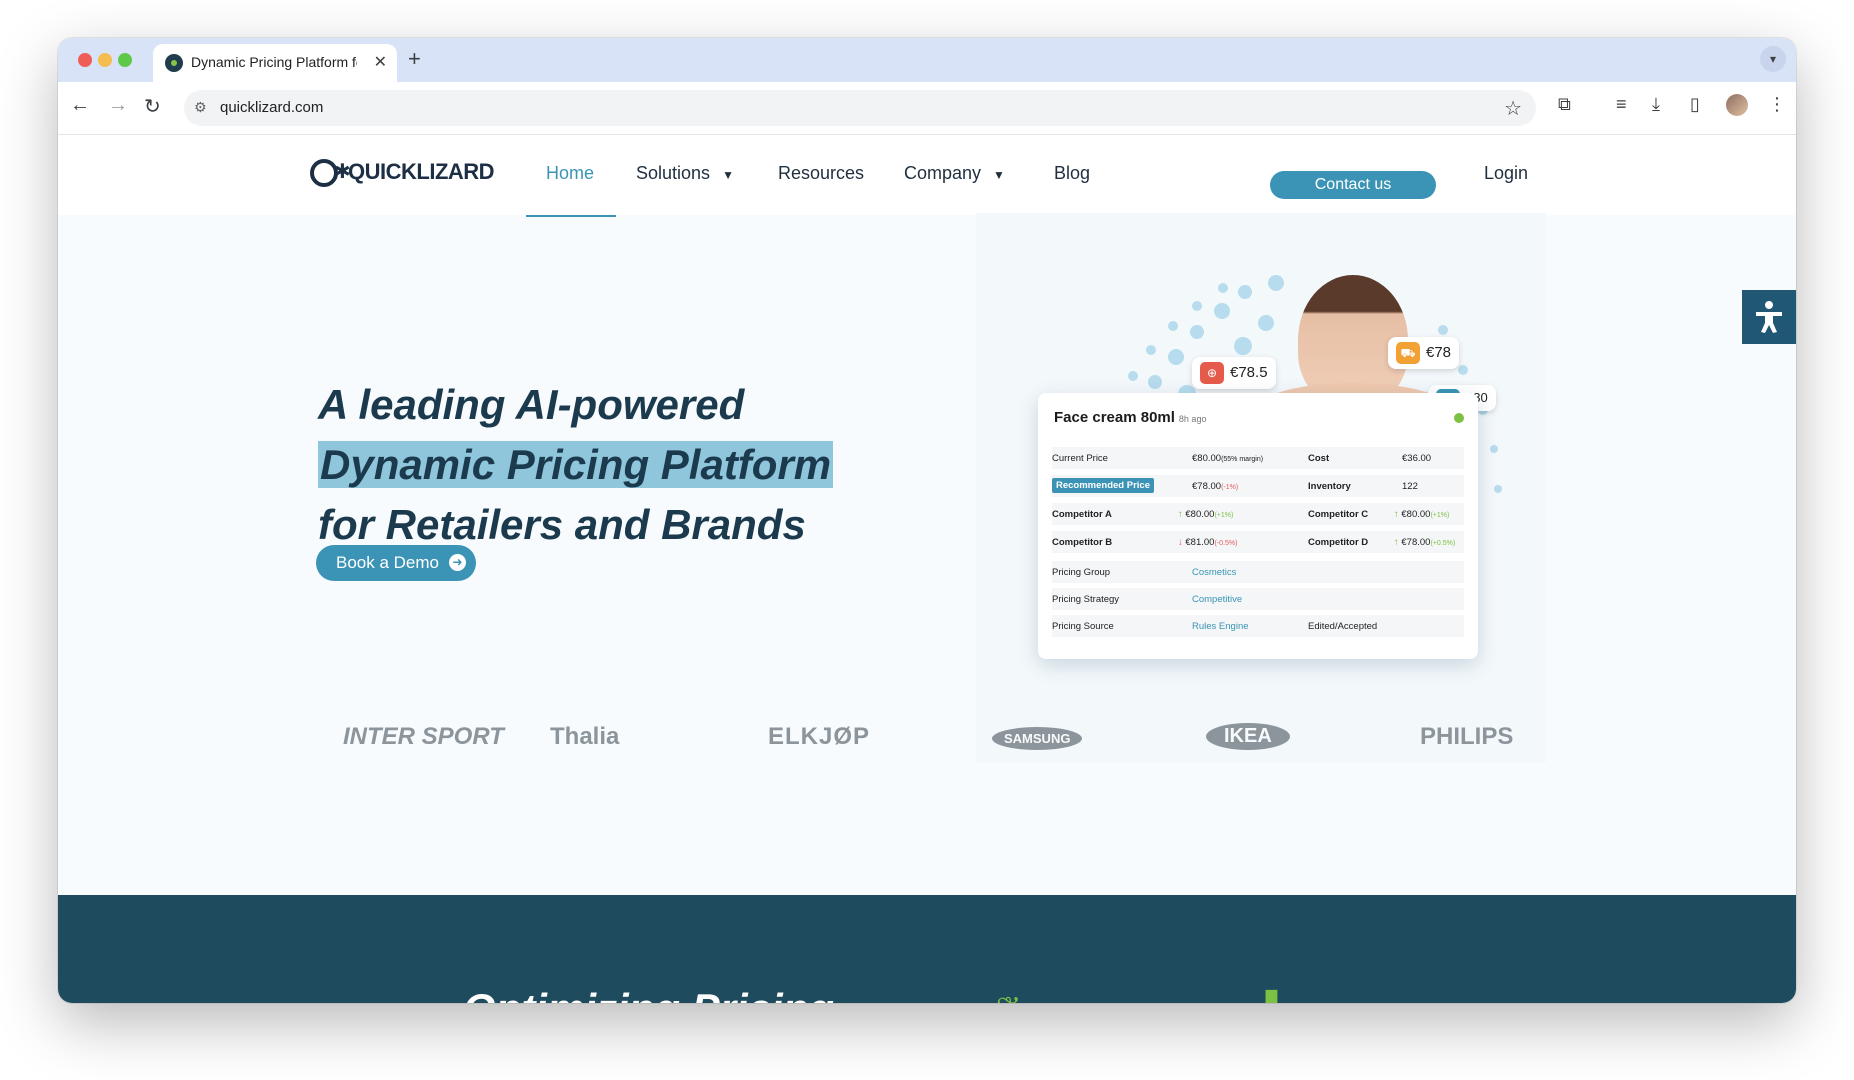 The width and height of the screenshot is (1854, 1080). Describe the element at coordinates (1214, 572) in the screenshot. I see `row-value: Cosmetics` at that location.